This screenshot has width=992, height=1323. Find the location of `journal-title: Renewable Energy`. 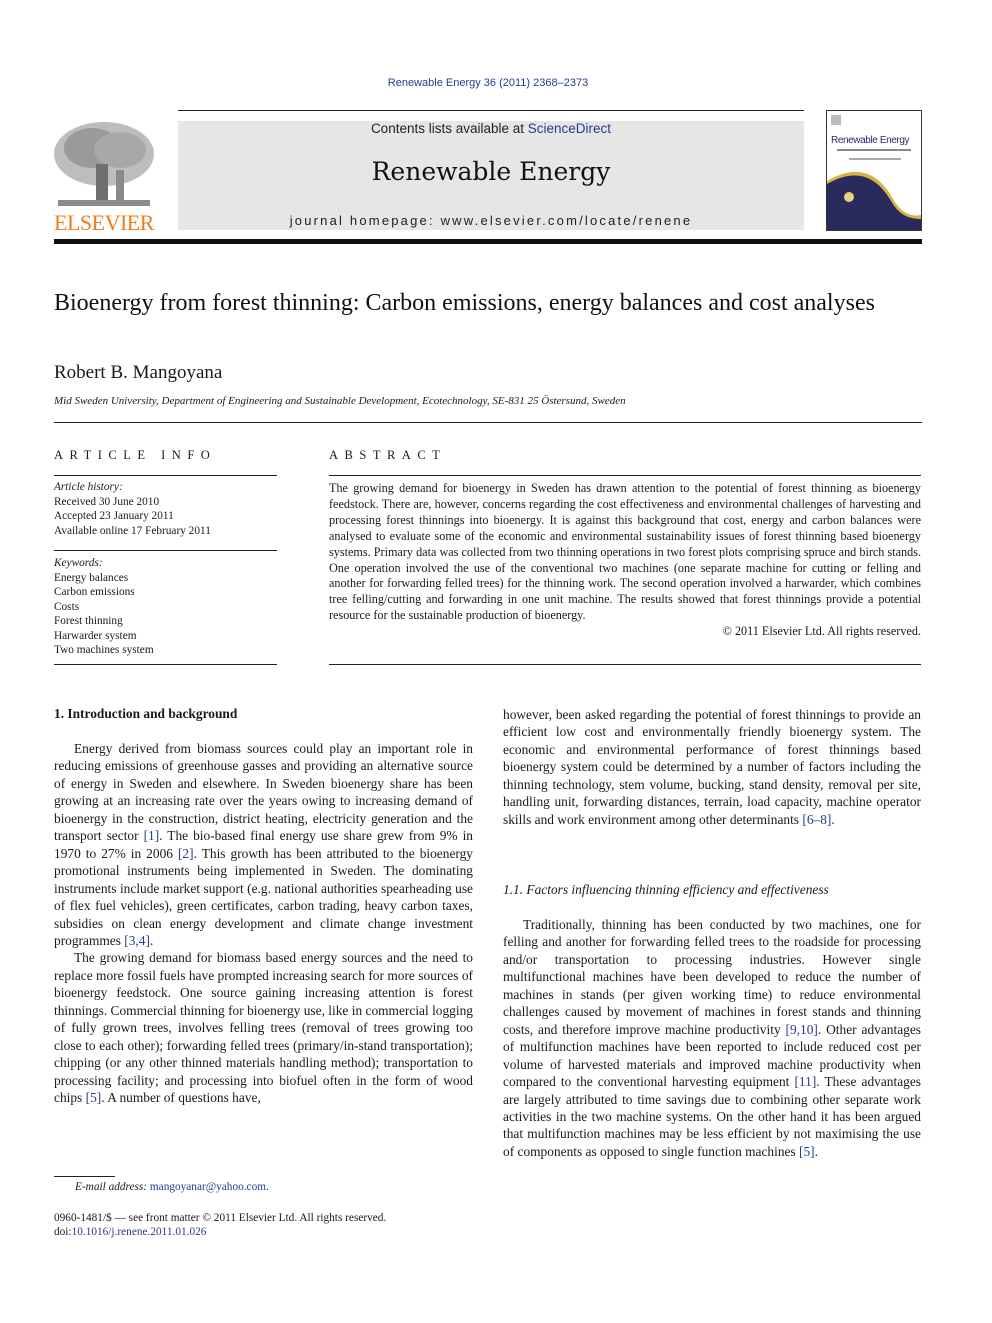

journal-title: Renewable Energy is located at coordinates (491, 171).